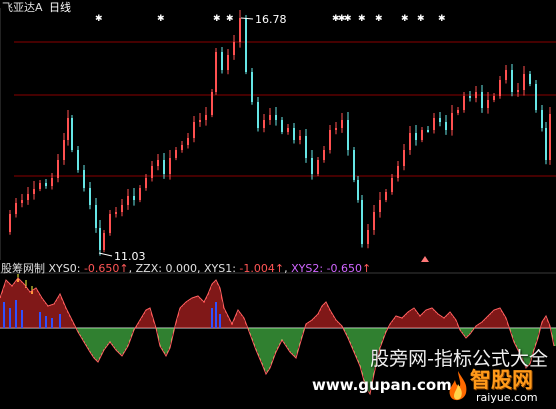 This screenshot has height=409, width=556. I want to click on stock-name: 飞亚达A, so click(22, 7).